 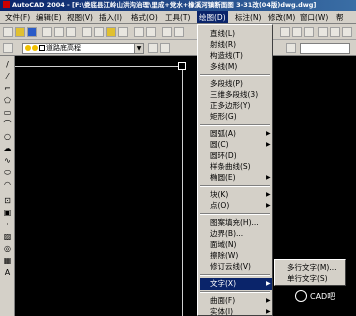 What do you see at coordinates (42, 48) in the screenshot?
I see `layer-color-icon` at bounding box center [42, 48].